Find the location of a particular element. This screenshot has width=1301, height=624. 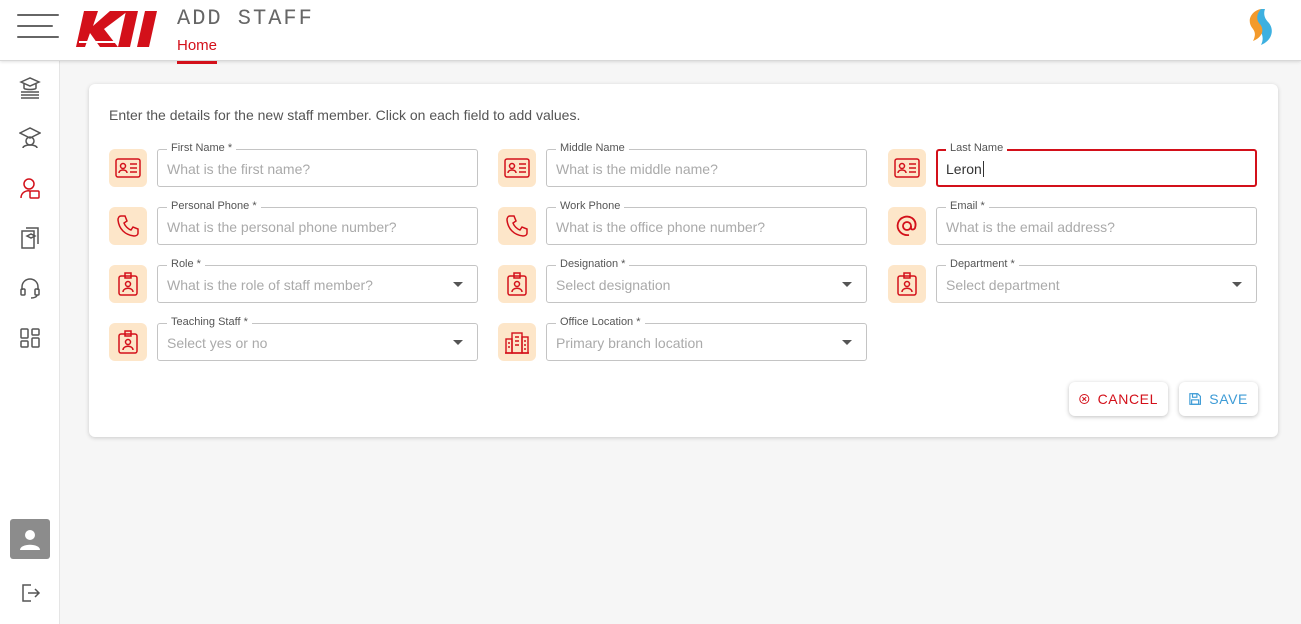

teaching-staff-field-group: Teaching Staff * Select yes or no is located at coordinates (294, 338).